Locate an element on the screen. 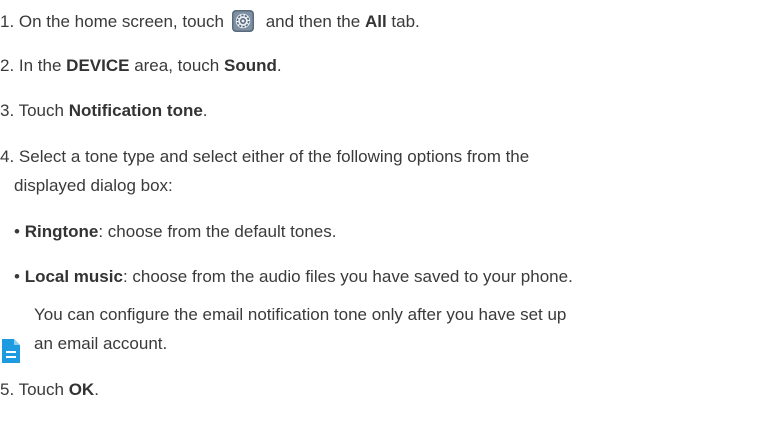  step-3-prefix: 3. Touch is located at coordinates (34, 110).